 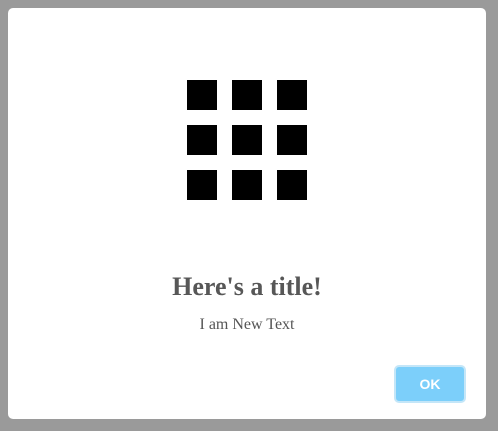 I want to click on ok-button: OK, so click(x=430, y=384).